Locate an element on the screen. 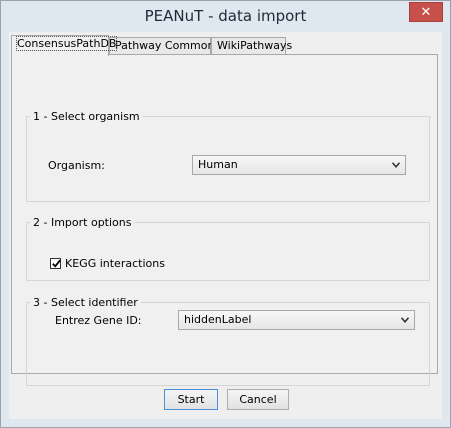  tab-label: ConsensusPathDB is located at coordinates (66, 43).